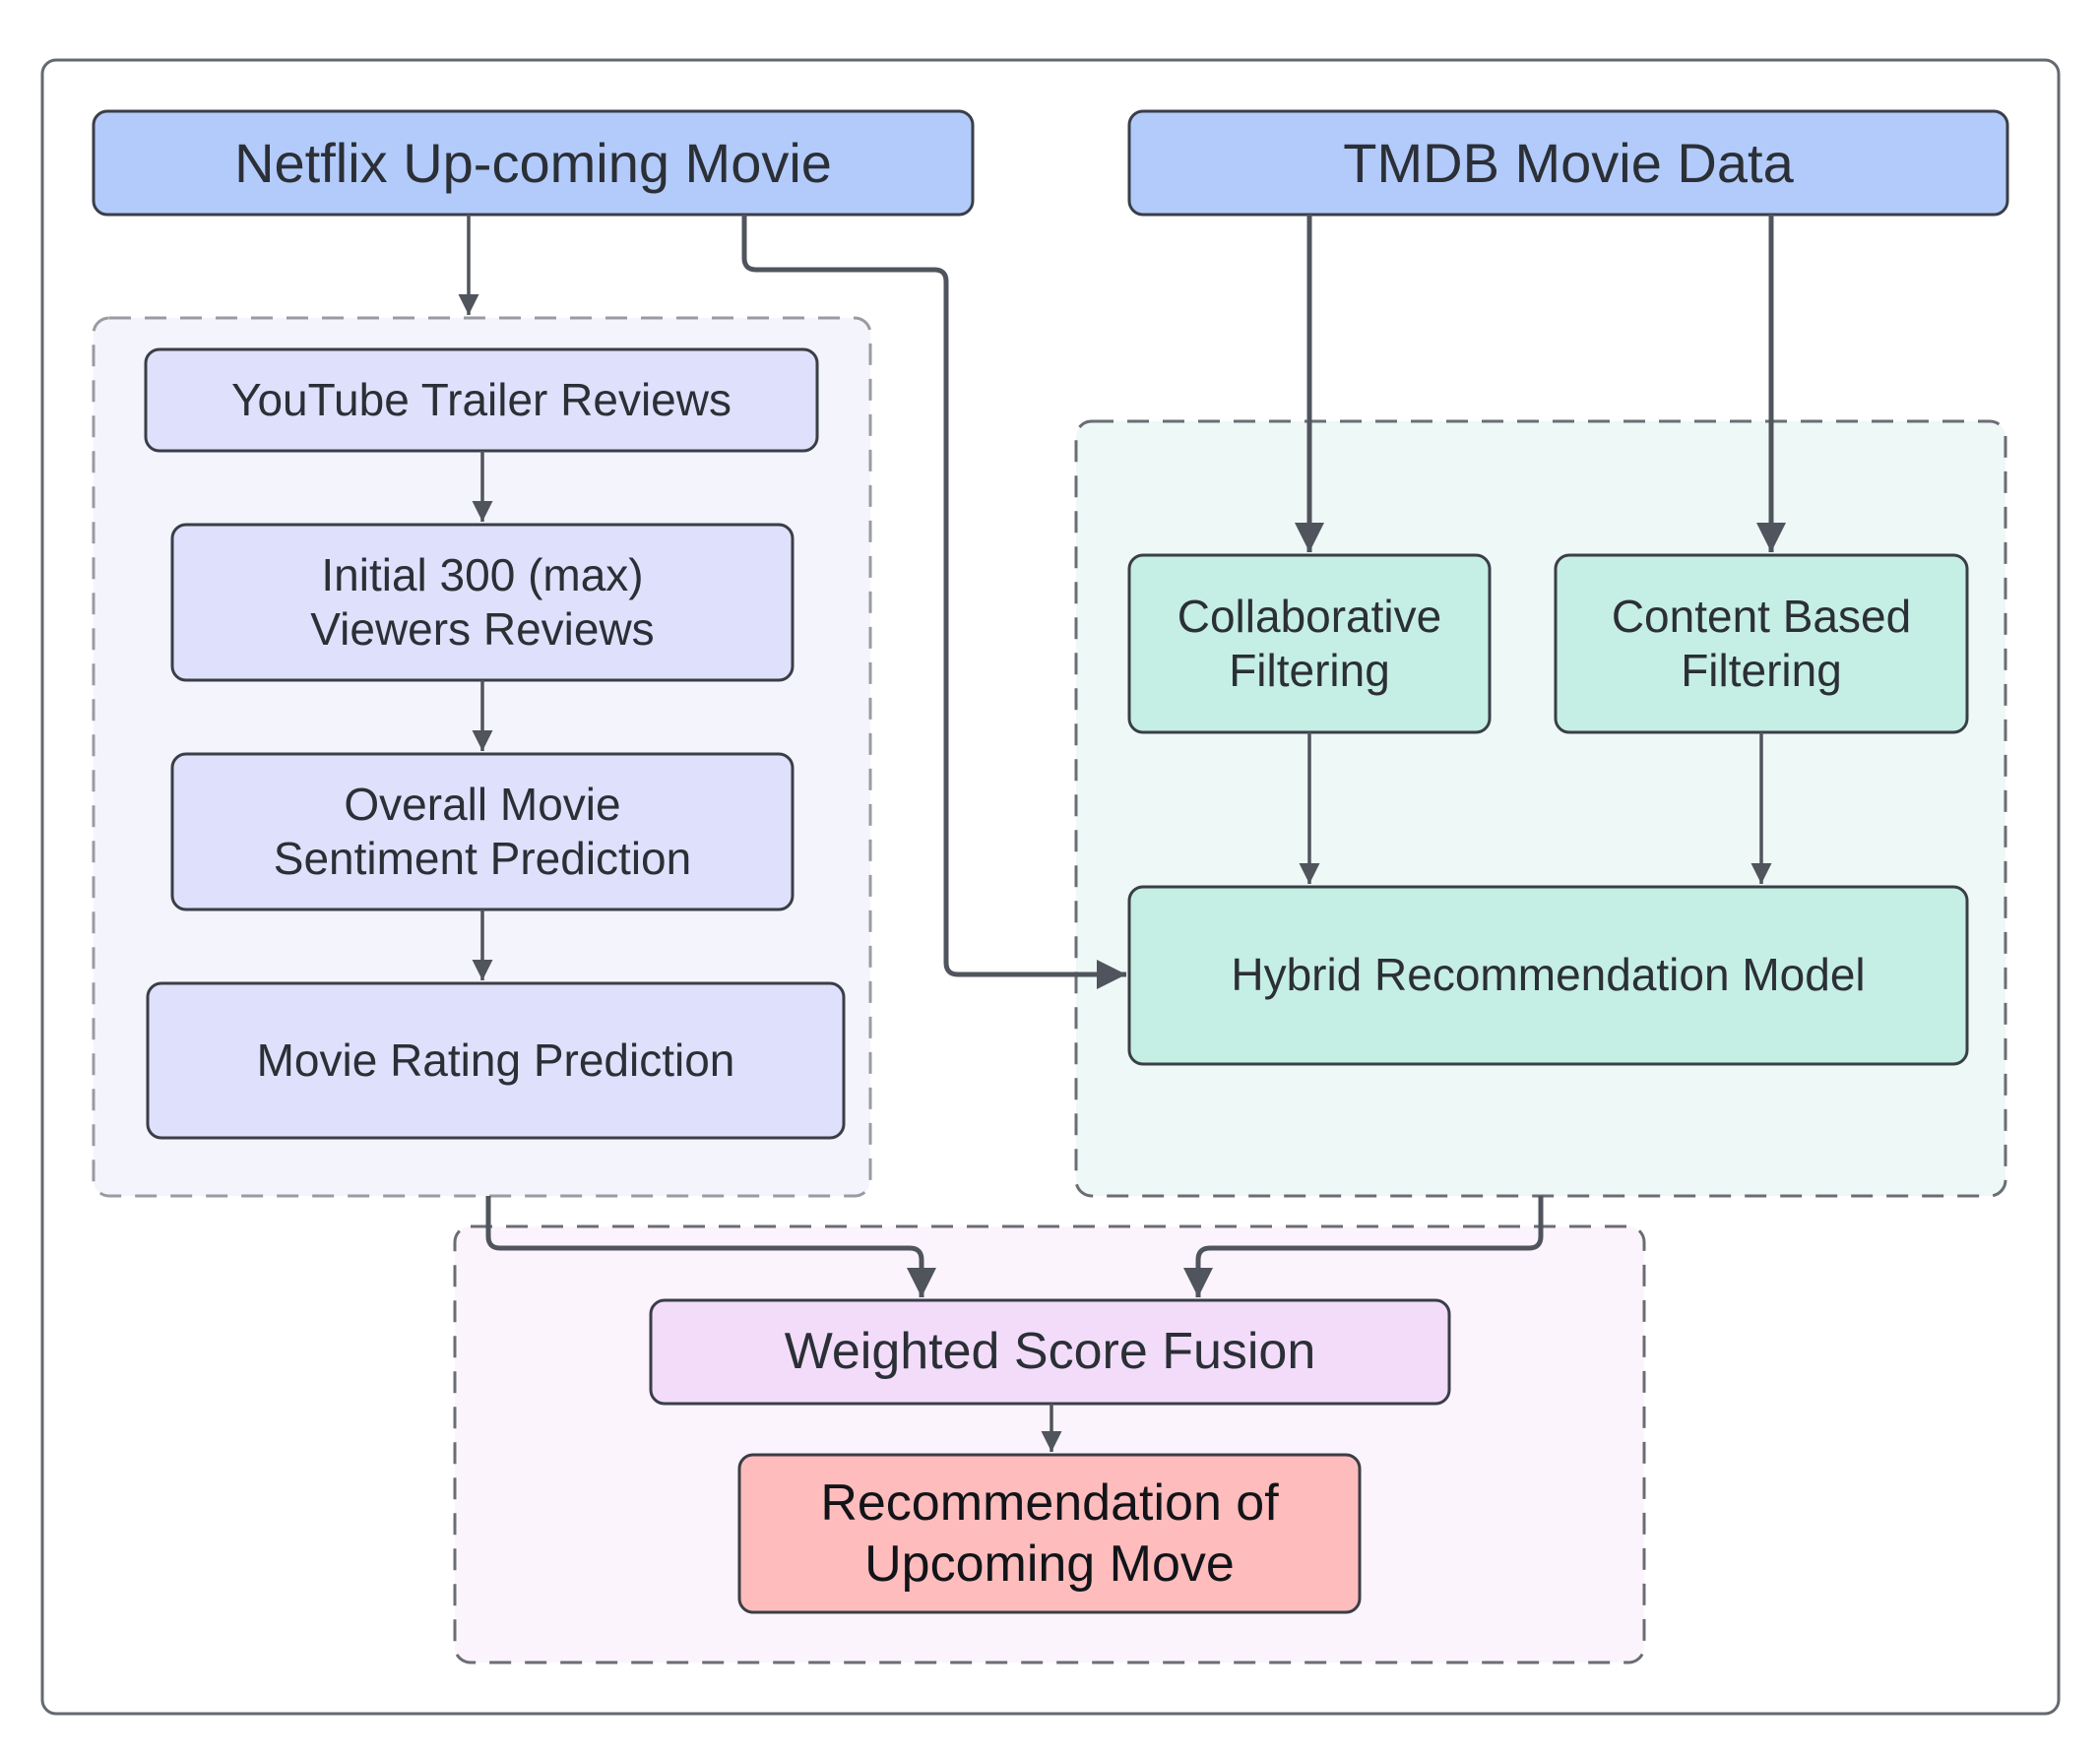  What do you see at coordinates (483, 831) in the screenshot?
I see `sentiment-prediction-box` at bounding box center [483, 831].